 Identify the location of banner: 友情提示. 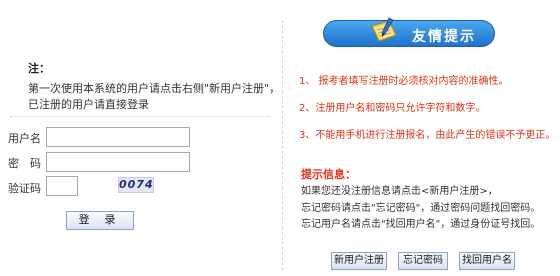
(409, 33).